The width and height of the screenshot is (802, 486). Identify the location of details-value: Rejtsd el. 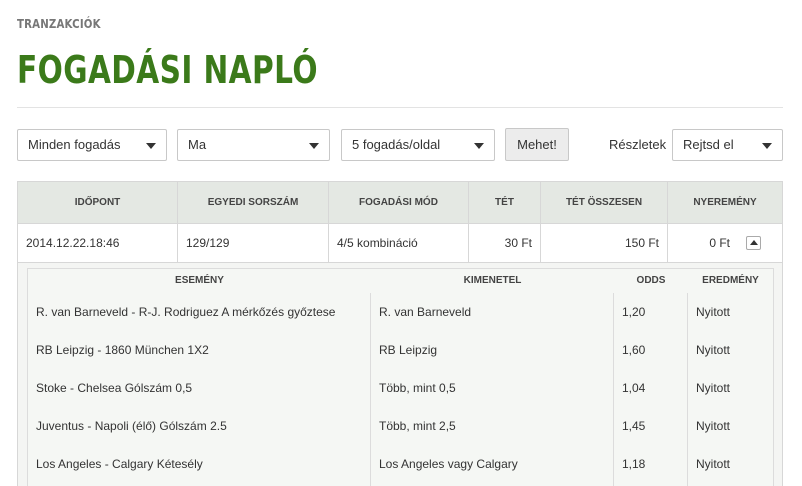
(708, 144).